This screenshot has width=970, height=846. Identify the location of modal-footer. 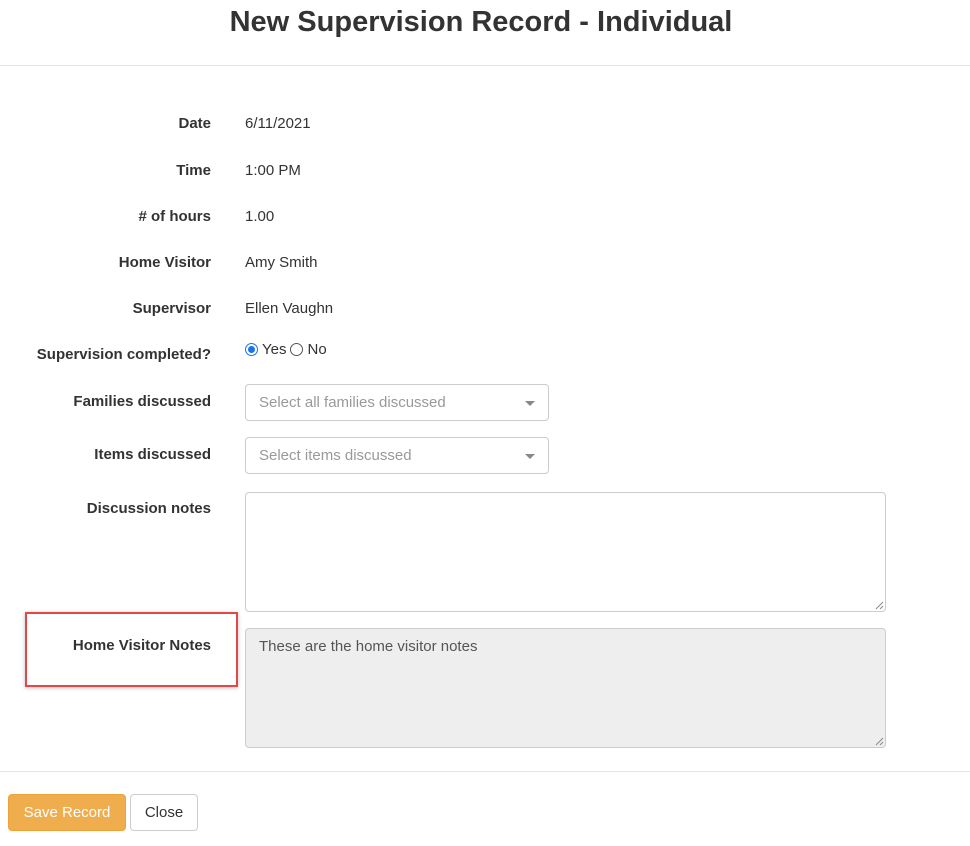
(485, 771).